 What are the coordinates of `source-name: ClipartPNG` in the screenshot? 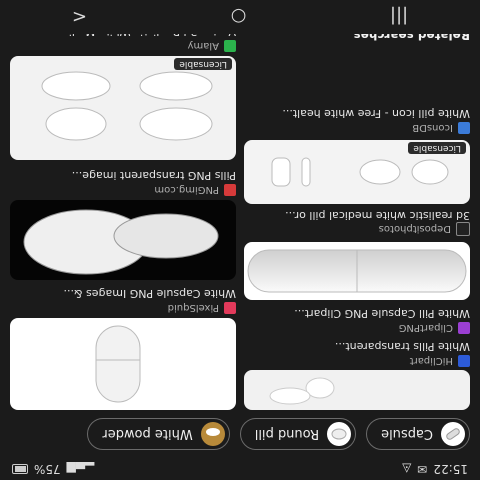 It's located at (425, 328).